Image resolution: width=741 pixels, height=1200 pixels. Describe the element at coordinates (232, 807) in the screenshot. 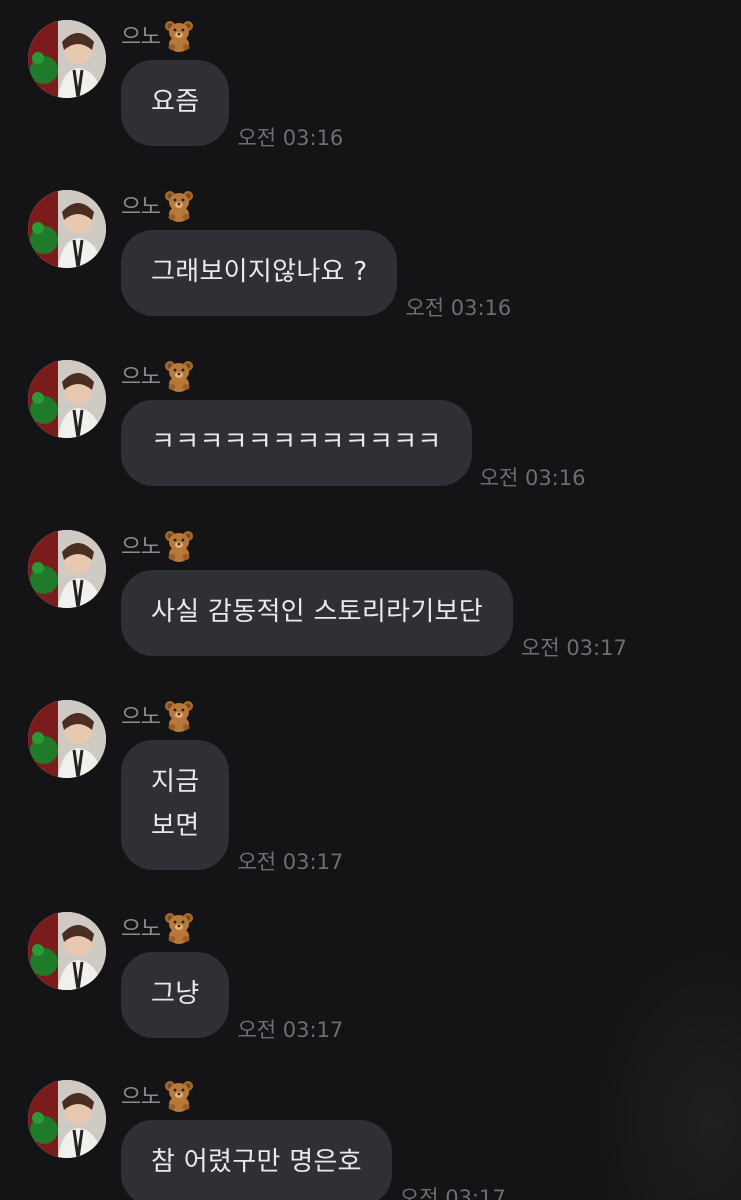

I see `message-row: 지금 보면 오전 03:17` at that location.